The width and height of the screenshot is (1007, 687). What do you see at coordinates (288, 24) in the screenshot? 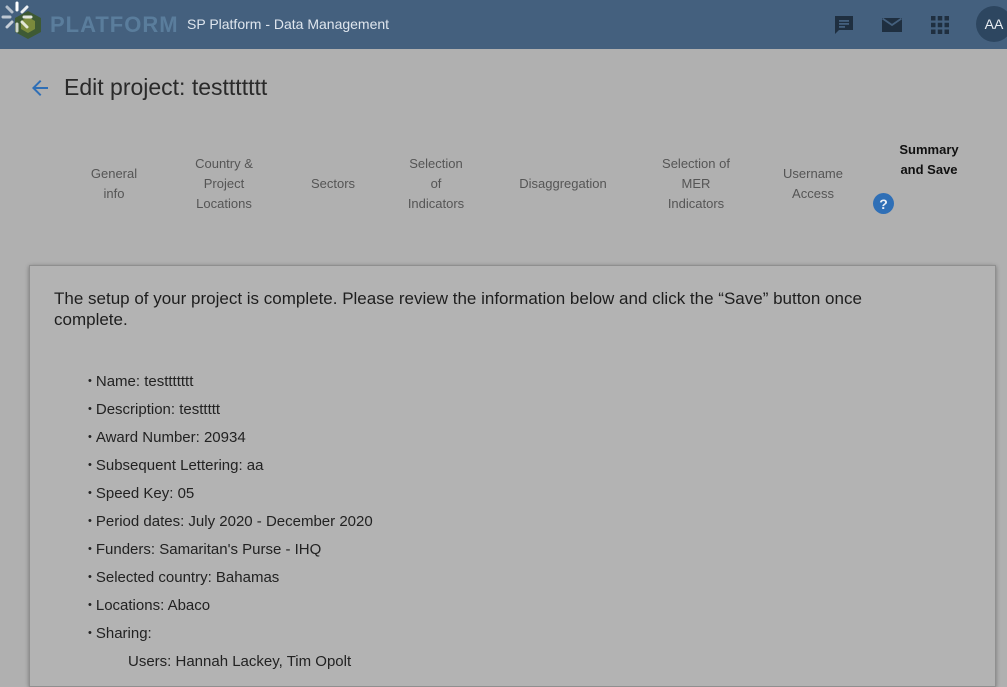
I see `app-title: SP Platform - Data Management` at bounding box center [288, 24].